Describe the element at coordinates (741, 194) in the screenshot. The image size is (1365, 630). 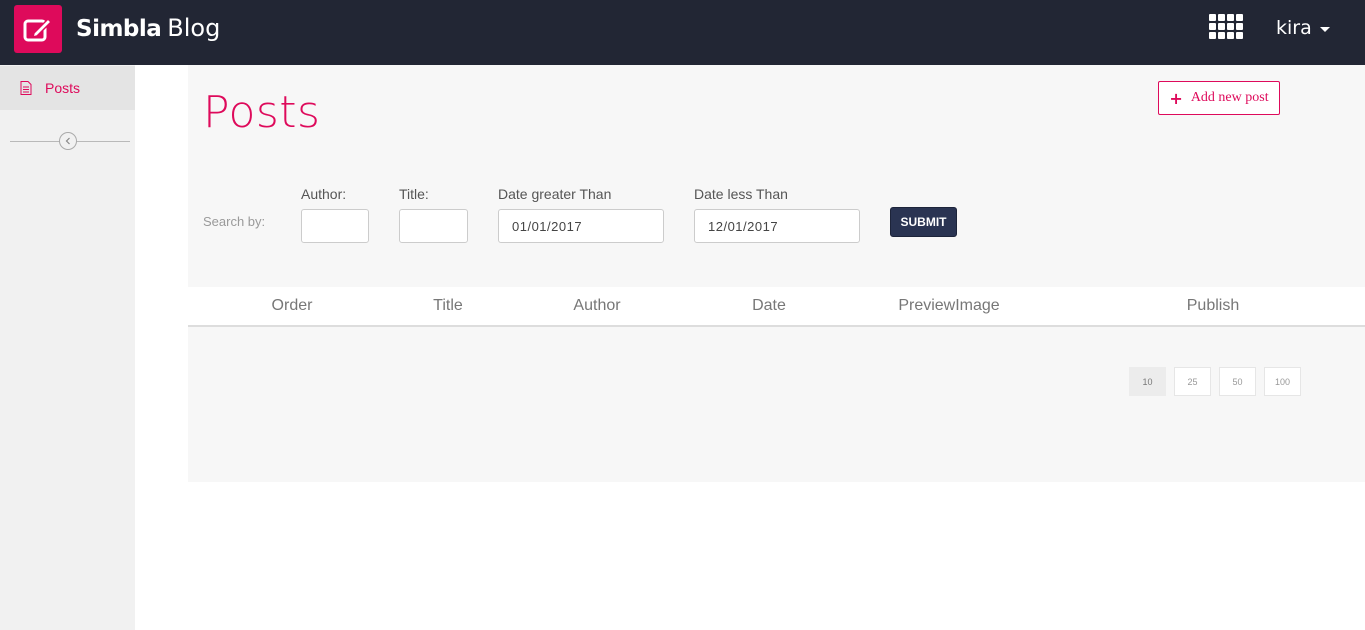
I see `date-less-label: Date less Than` at that location.